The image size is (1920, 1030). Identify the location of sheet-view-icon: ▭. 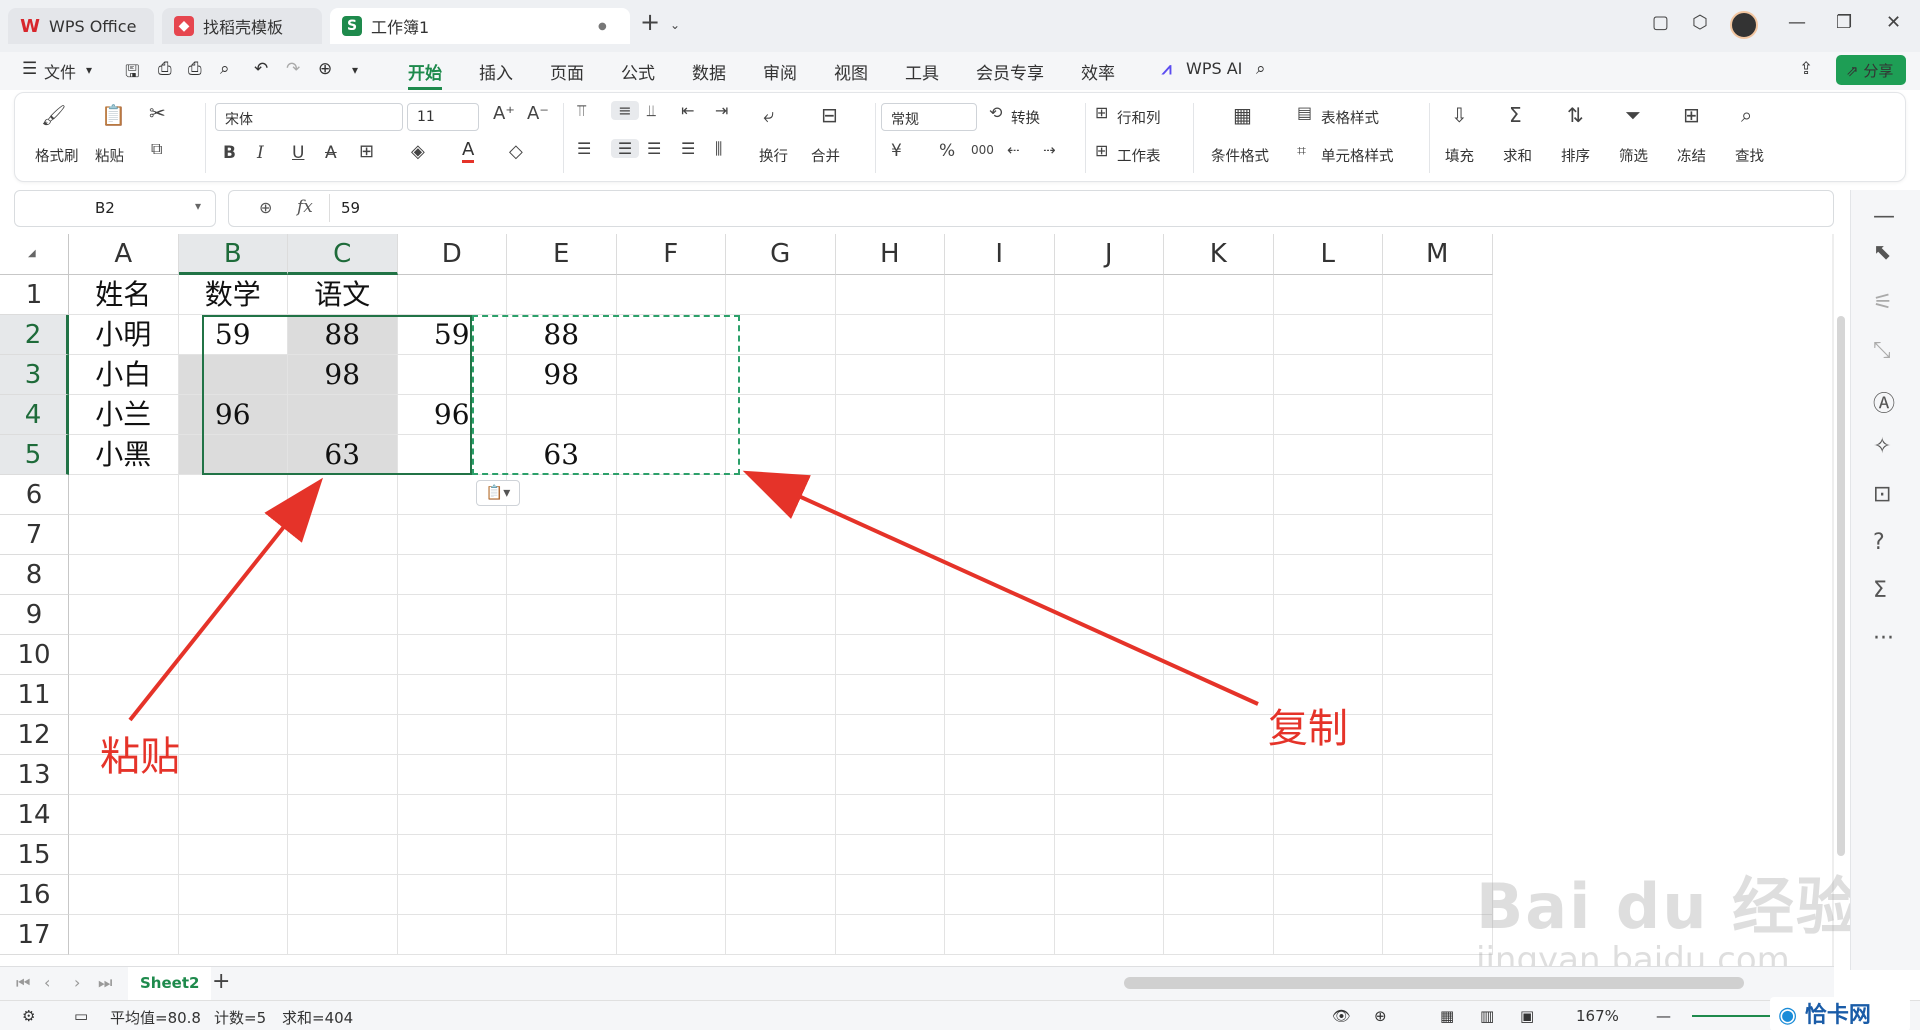
(81, 1016).